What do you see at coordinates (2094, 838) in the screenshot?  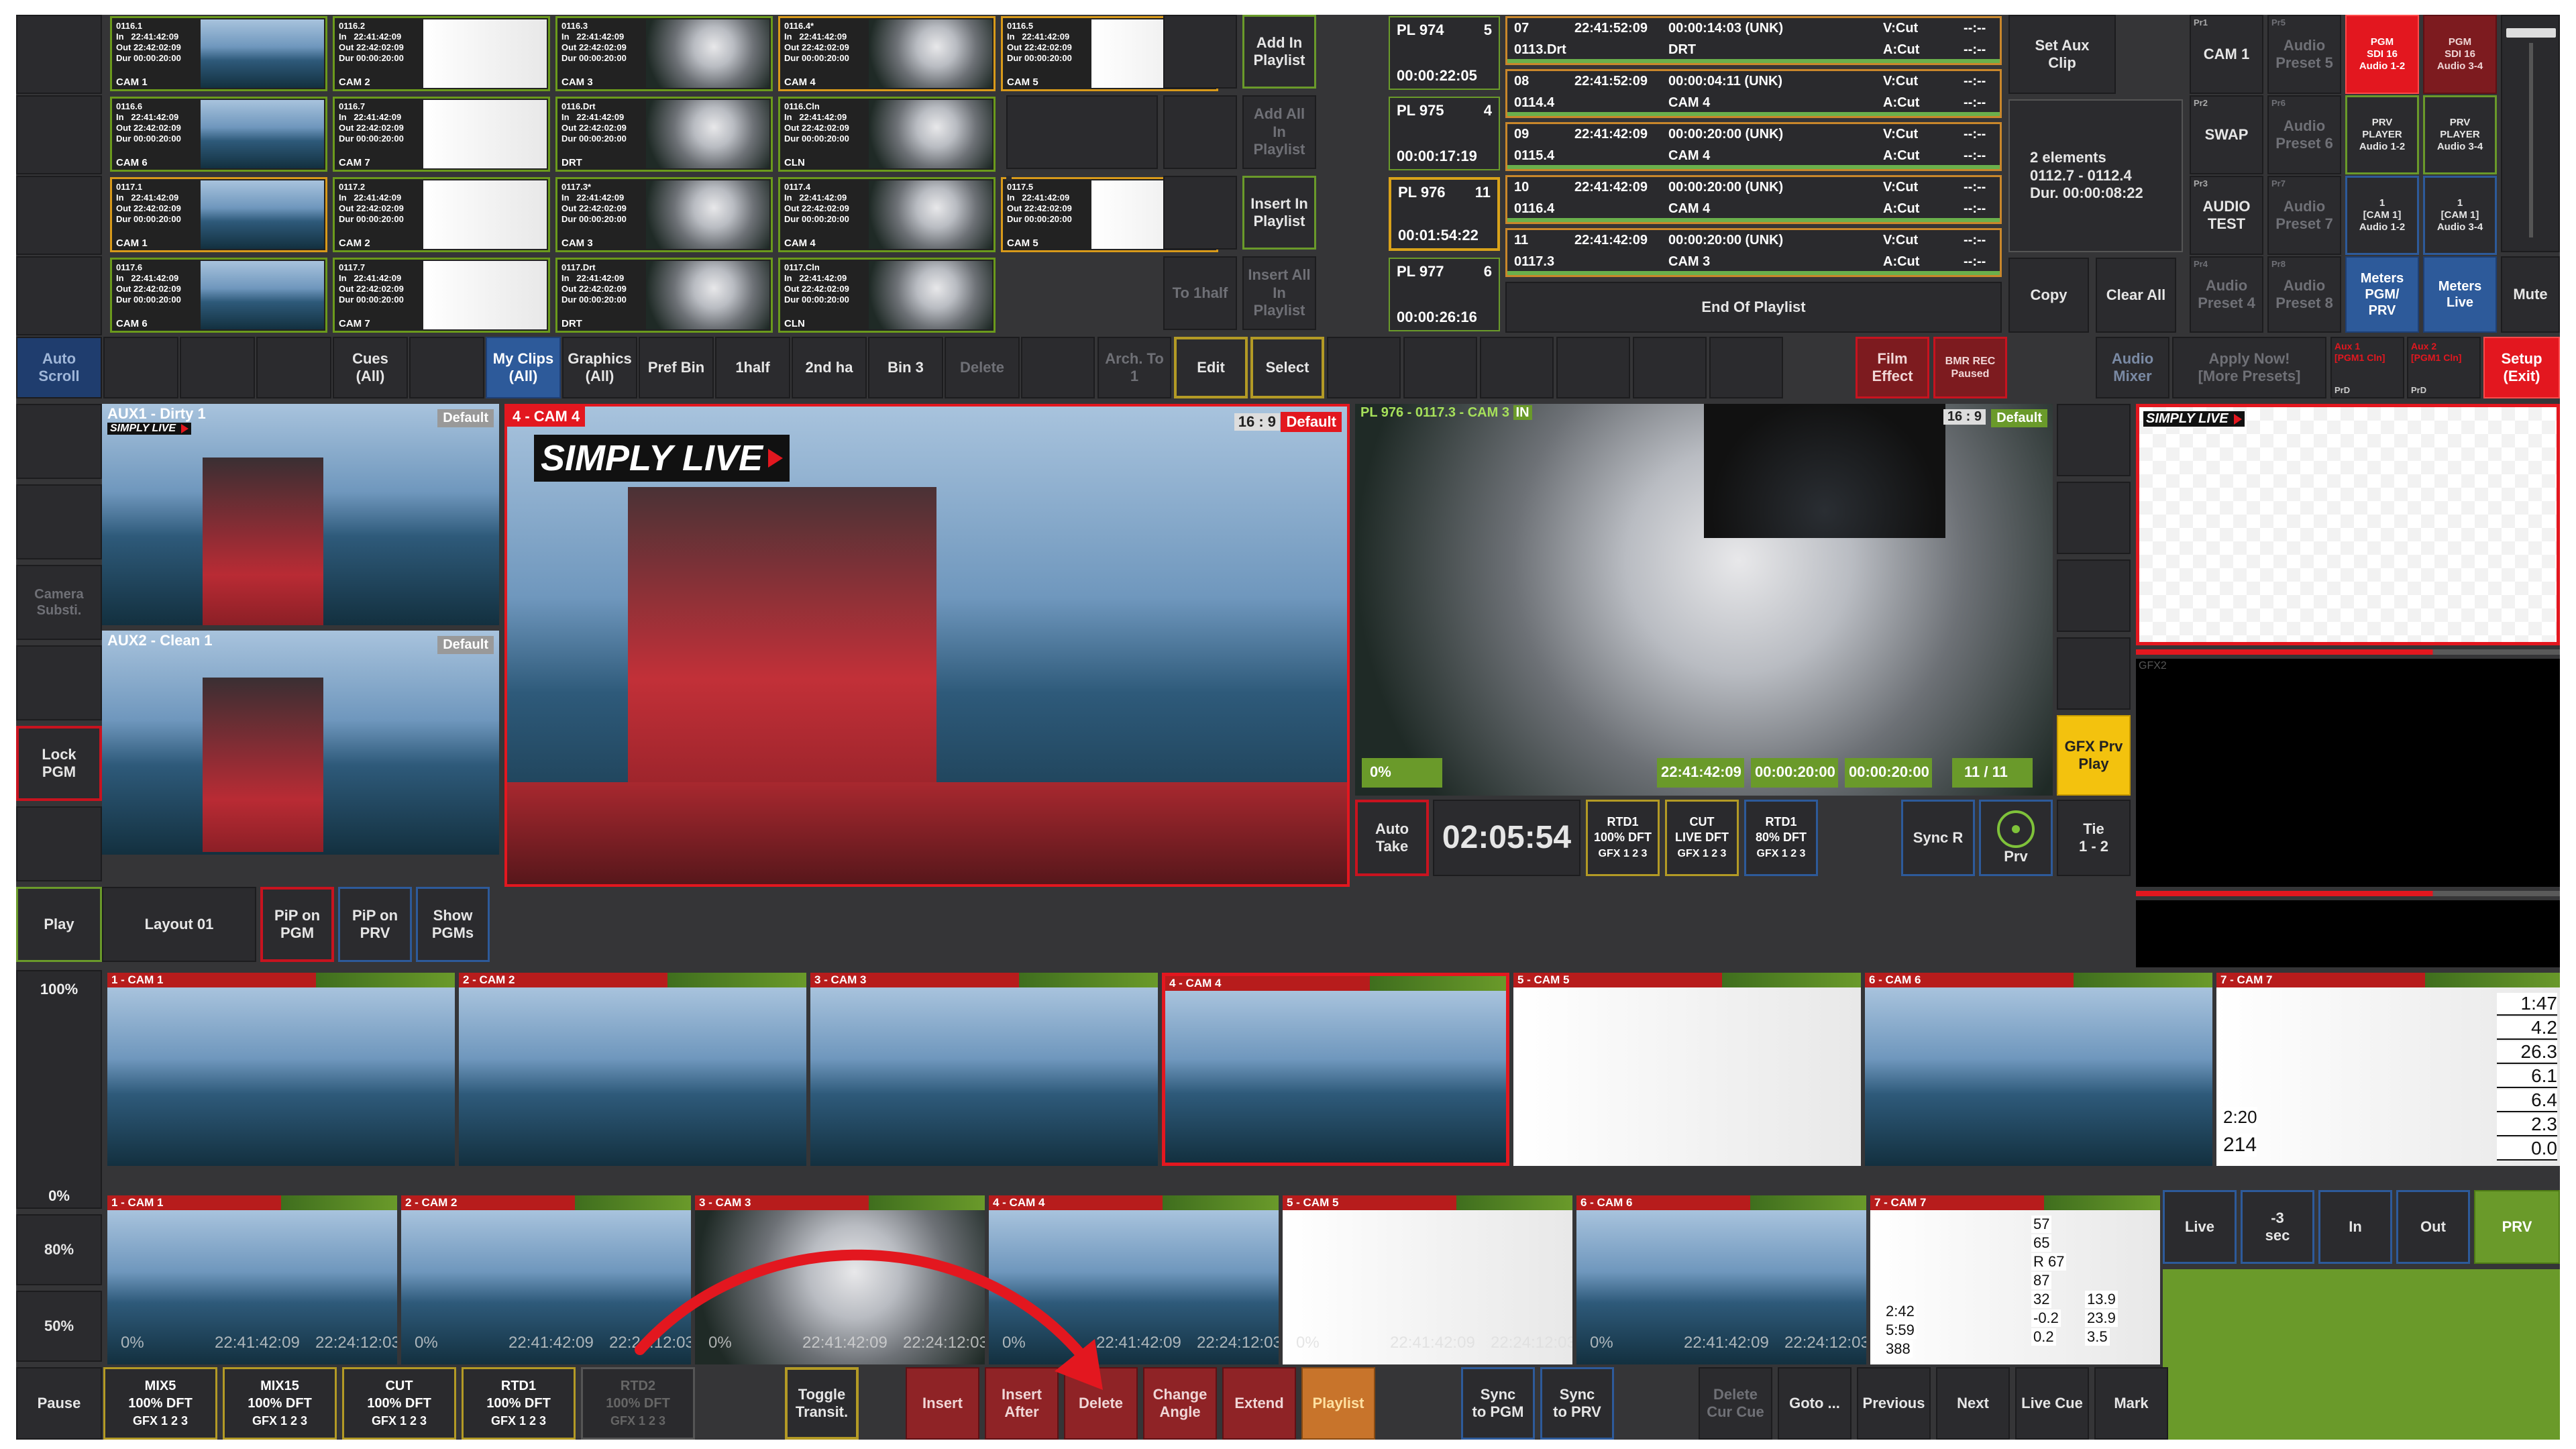 I see `tie-1-2-button: Tie 1 - 2` at bounding box center [2094, 838].